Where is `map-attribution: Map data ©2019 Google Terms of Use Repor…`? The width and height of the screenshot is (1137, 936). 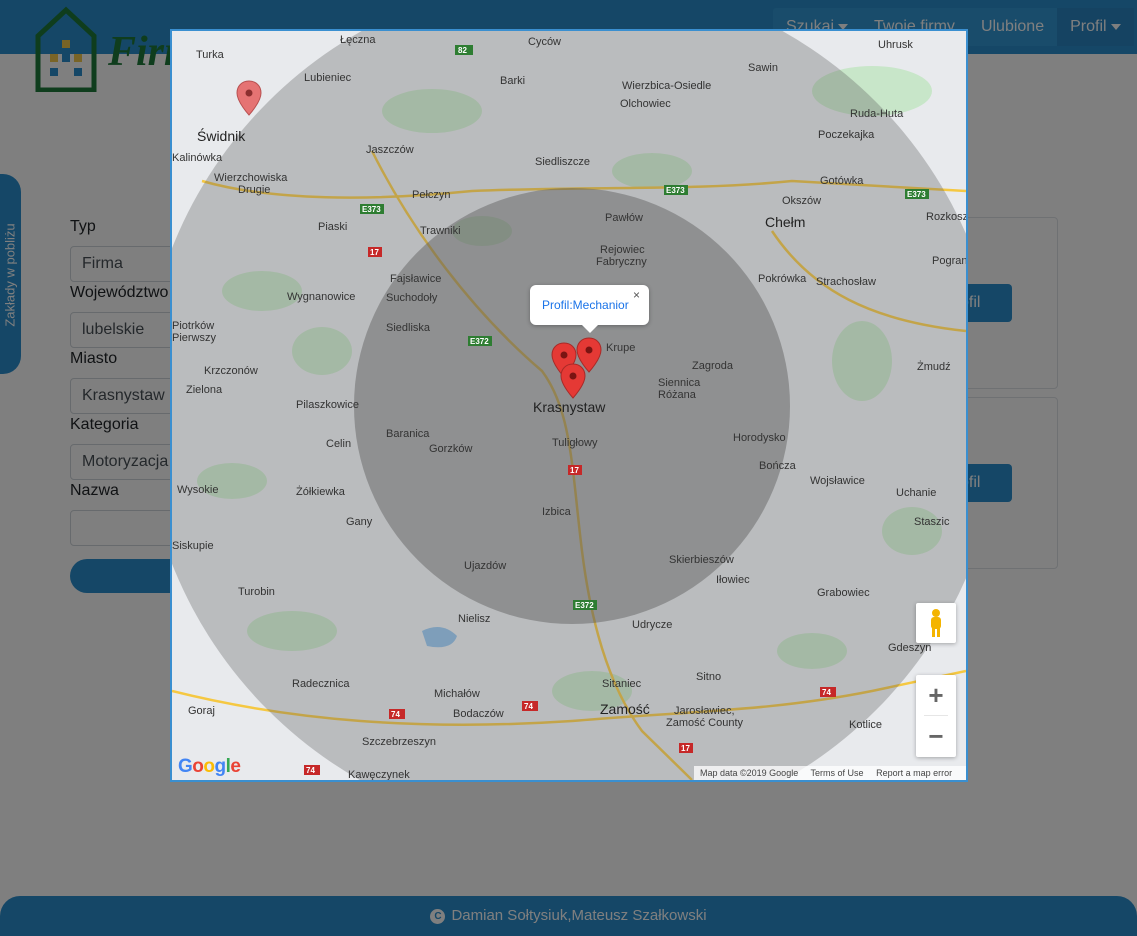
map-attribution: Map data ©2019 Google Terms of Use Repor… is located at coordinates (830, 773).